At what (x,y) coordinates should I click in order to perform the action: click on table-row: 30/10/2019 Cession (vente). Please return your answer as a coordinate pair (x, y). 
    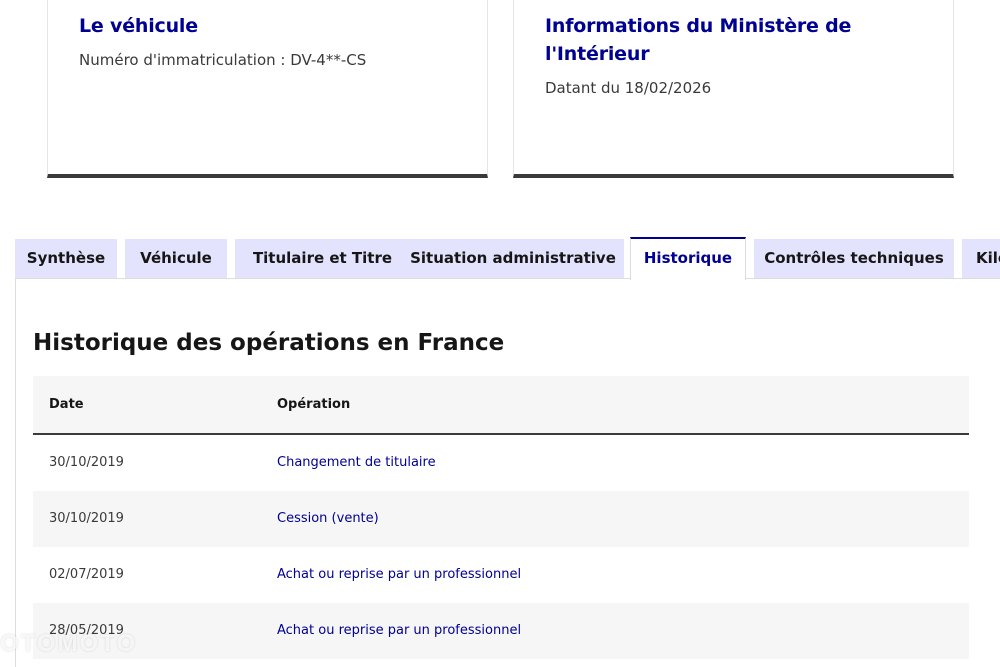
    Looking at the image, I should click on (501, 519).